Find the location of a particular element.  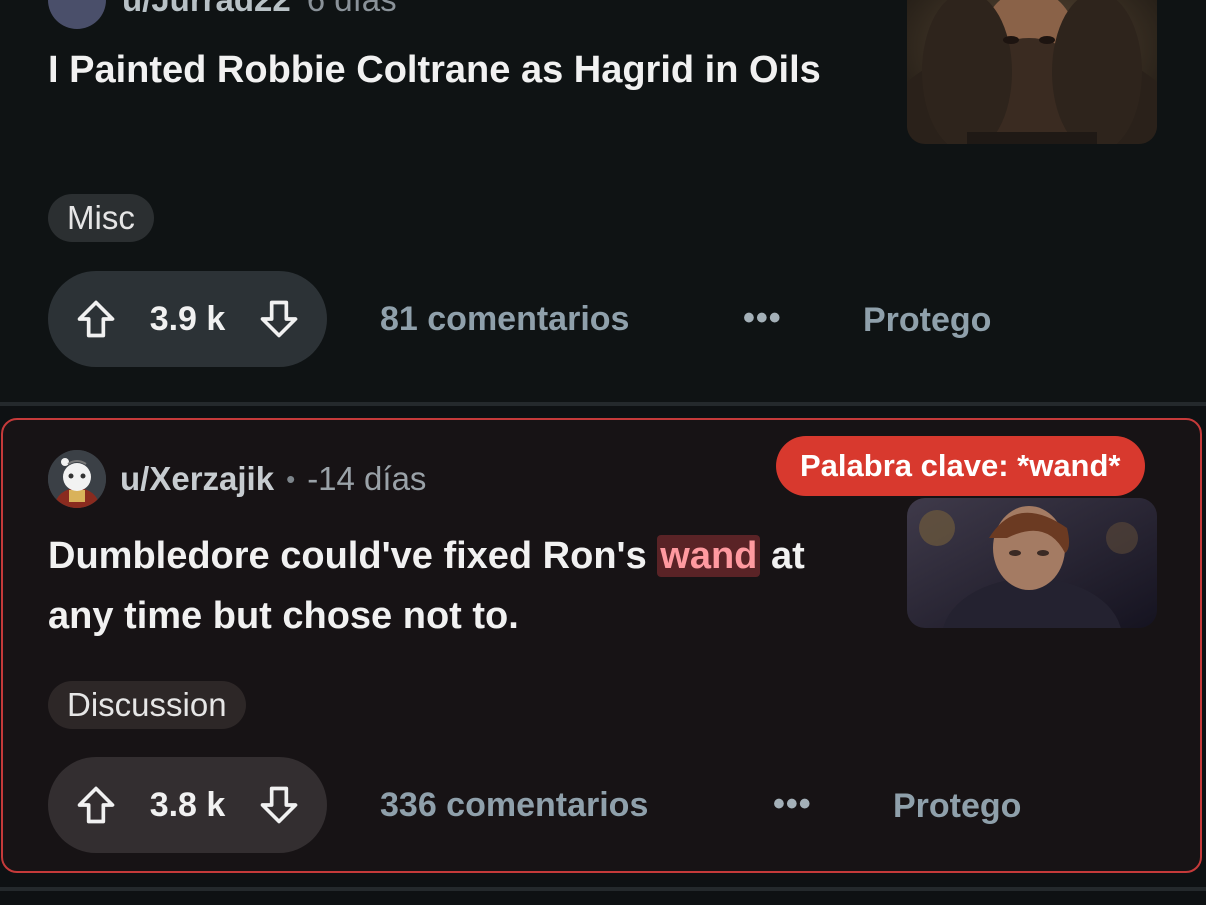

title-text: Dumbledore could've fixed Ron's is located at coordinates (353, 556).